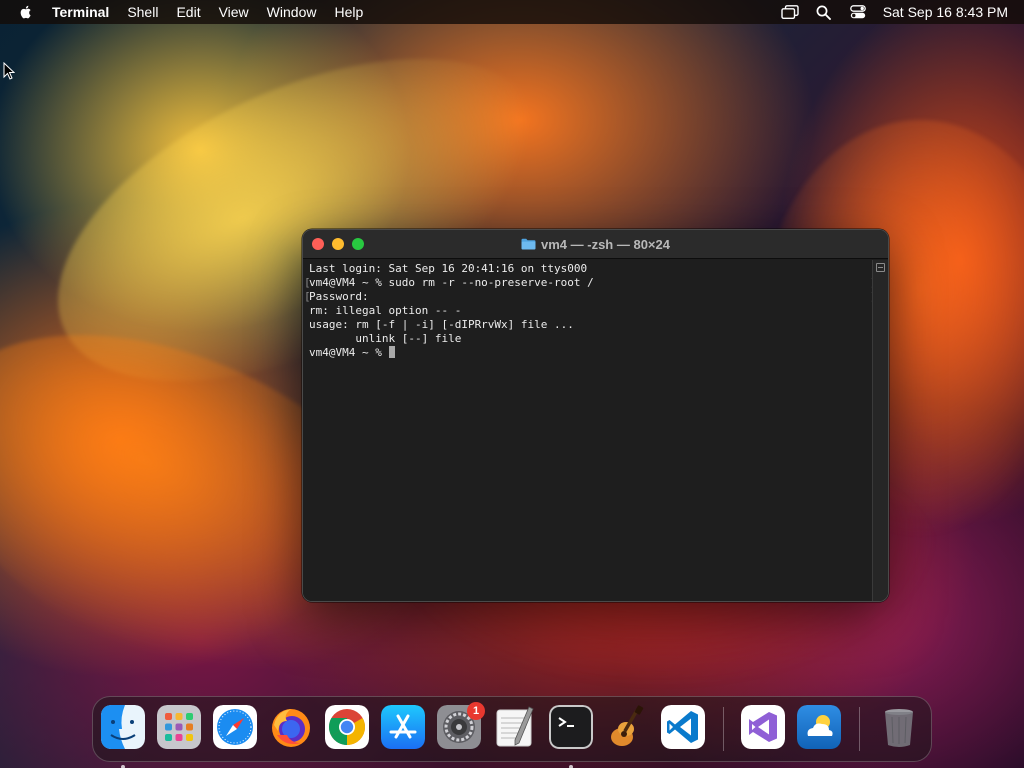  What do you see at coordinates (26, 12) in the screenshot?
I see `apple-menu-icon` at bounding box center [26, 12].